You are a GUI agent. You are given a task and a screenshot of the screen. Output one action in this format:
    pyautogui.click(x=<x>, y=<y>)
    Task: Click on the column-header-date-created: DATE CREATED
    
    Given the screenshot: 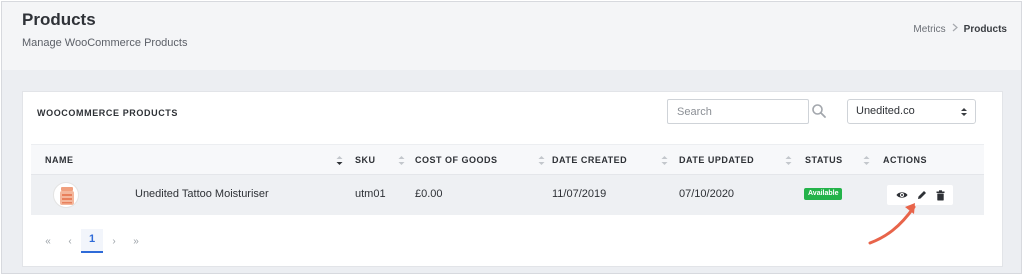 What is the action you would take?
    pyautogui.click(x=589, y=160)
    